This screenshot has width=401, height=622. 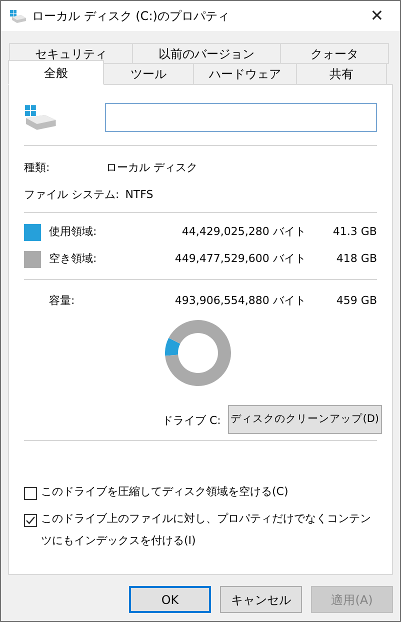 I want to click on window-title: ローカル ディスク (C:)のプロパティ, so click(x=131, y=16).